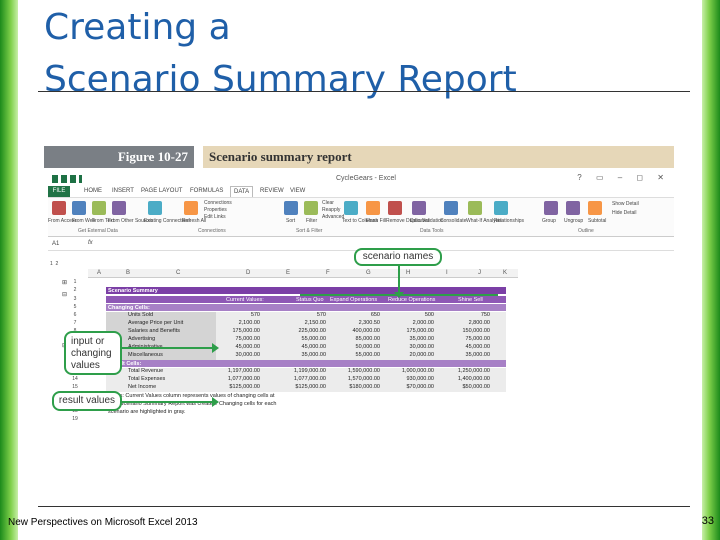 The height and width of the screenshot is (540, 720). Describe the element at coordinates (469, 387) in the screenshot. I see `cell-value: $50,000.00` at that location.